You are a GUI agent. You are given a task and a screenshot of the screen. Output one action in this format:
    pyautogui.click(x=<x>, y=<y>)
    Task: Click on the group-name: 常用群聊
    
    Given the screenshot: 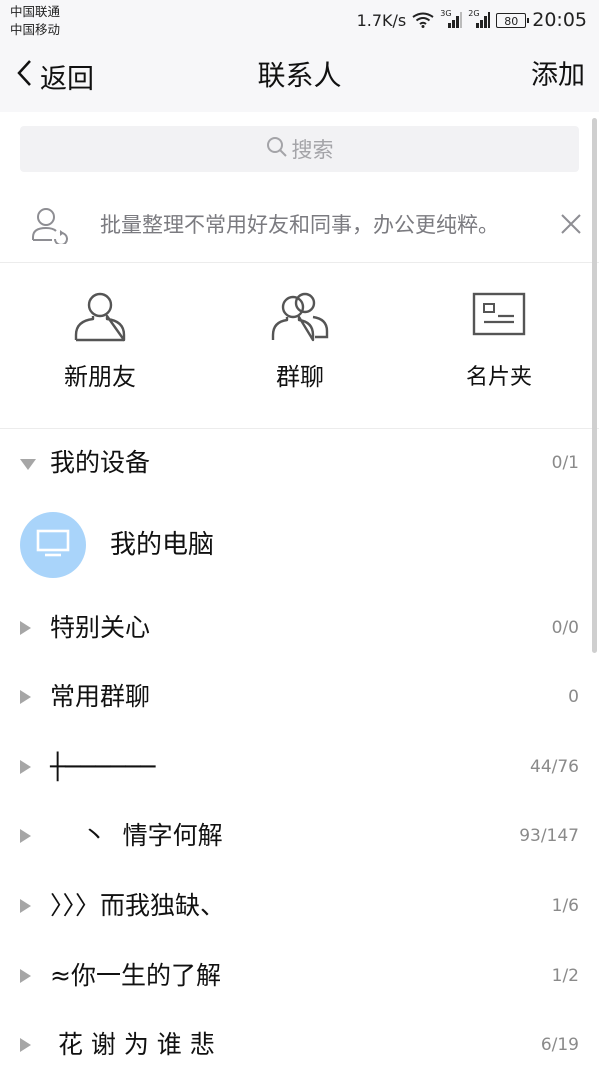 What is the action you would take?
    pyautogui.click(x=100, y=696)
    